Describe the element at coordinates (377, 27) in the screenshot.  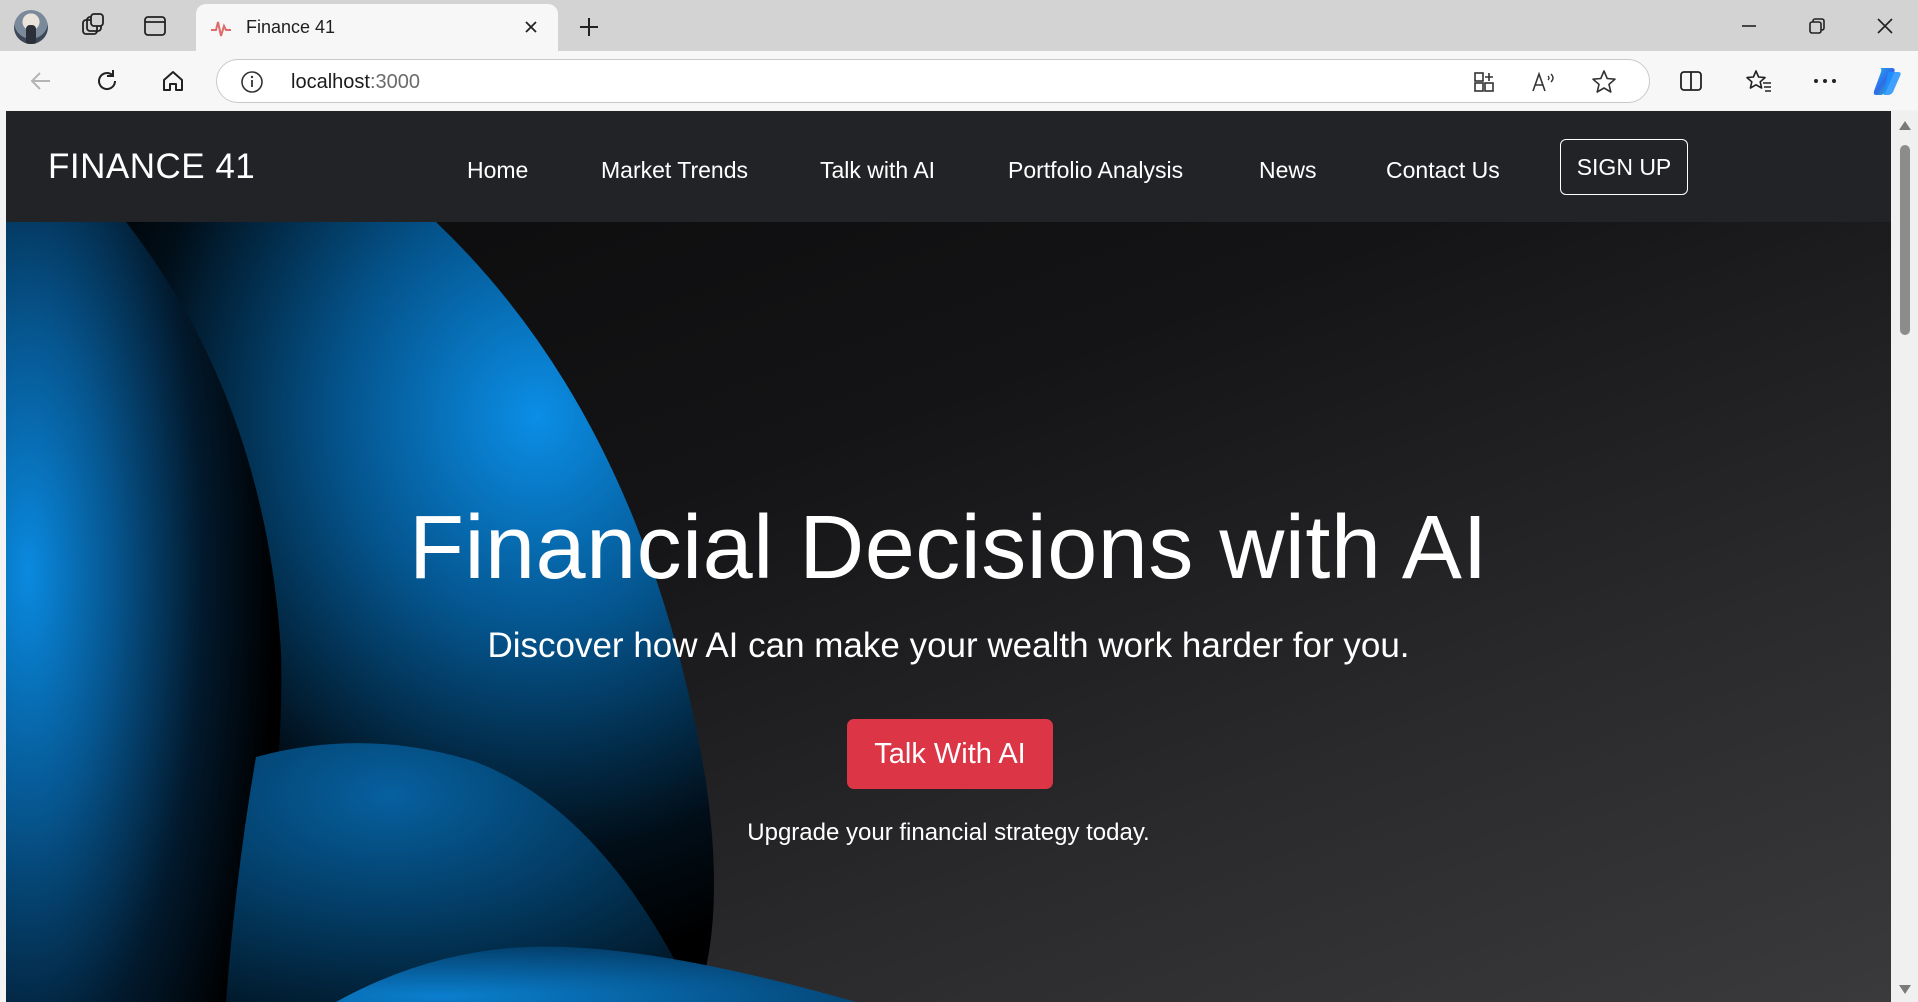
I see `active-tab: Finance 41` at that location.